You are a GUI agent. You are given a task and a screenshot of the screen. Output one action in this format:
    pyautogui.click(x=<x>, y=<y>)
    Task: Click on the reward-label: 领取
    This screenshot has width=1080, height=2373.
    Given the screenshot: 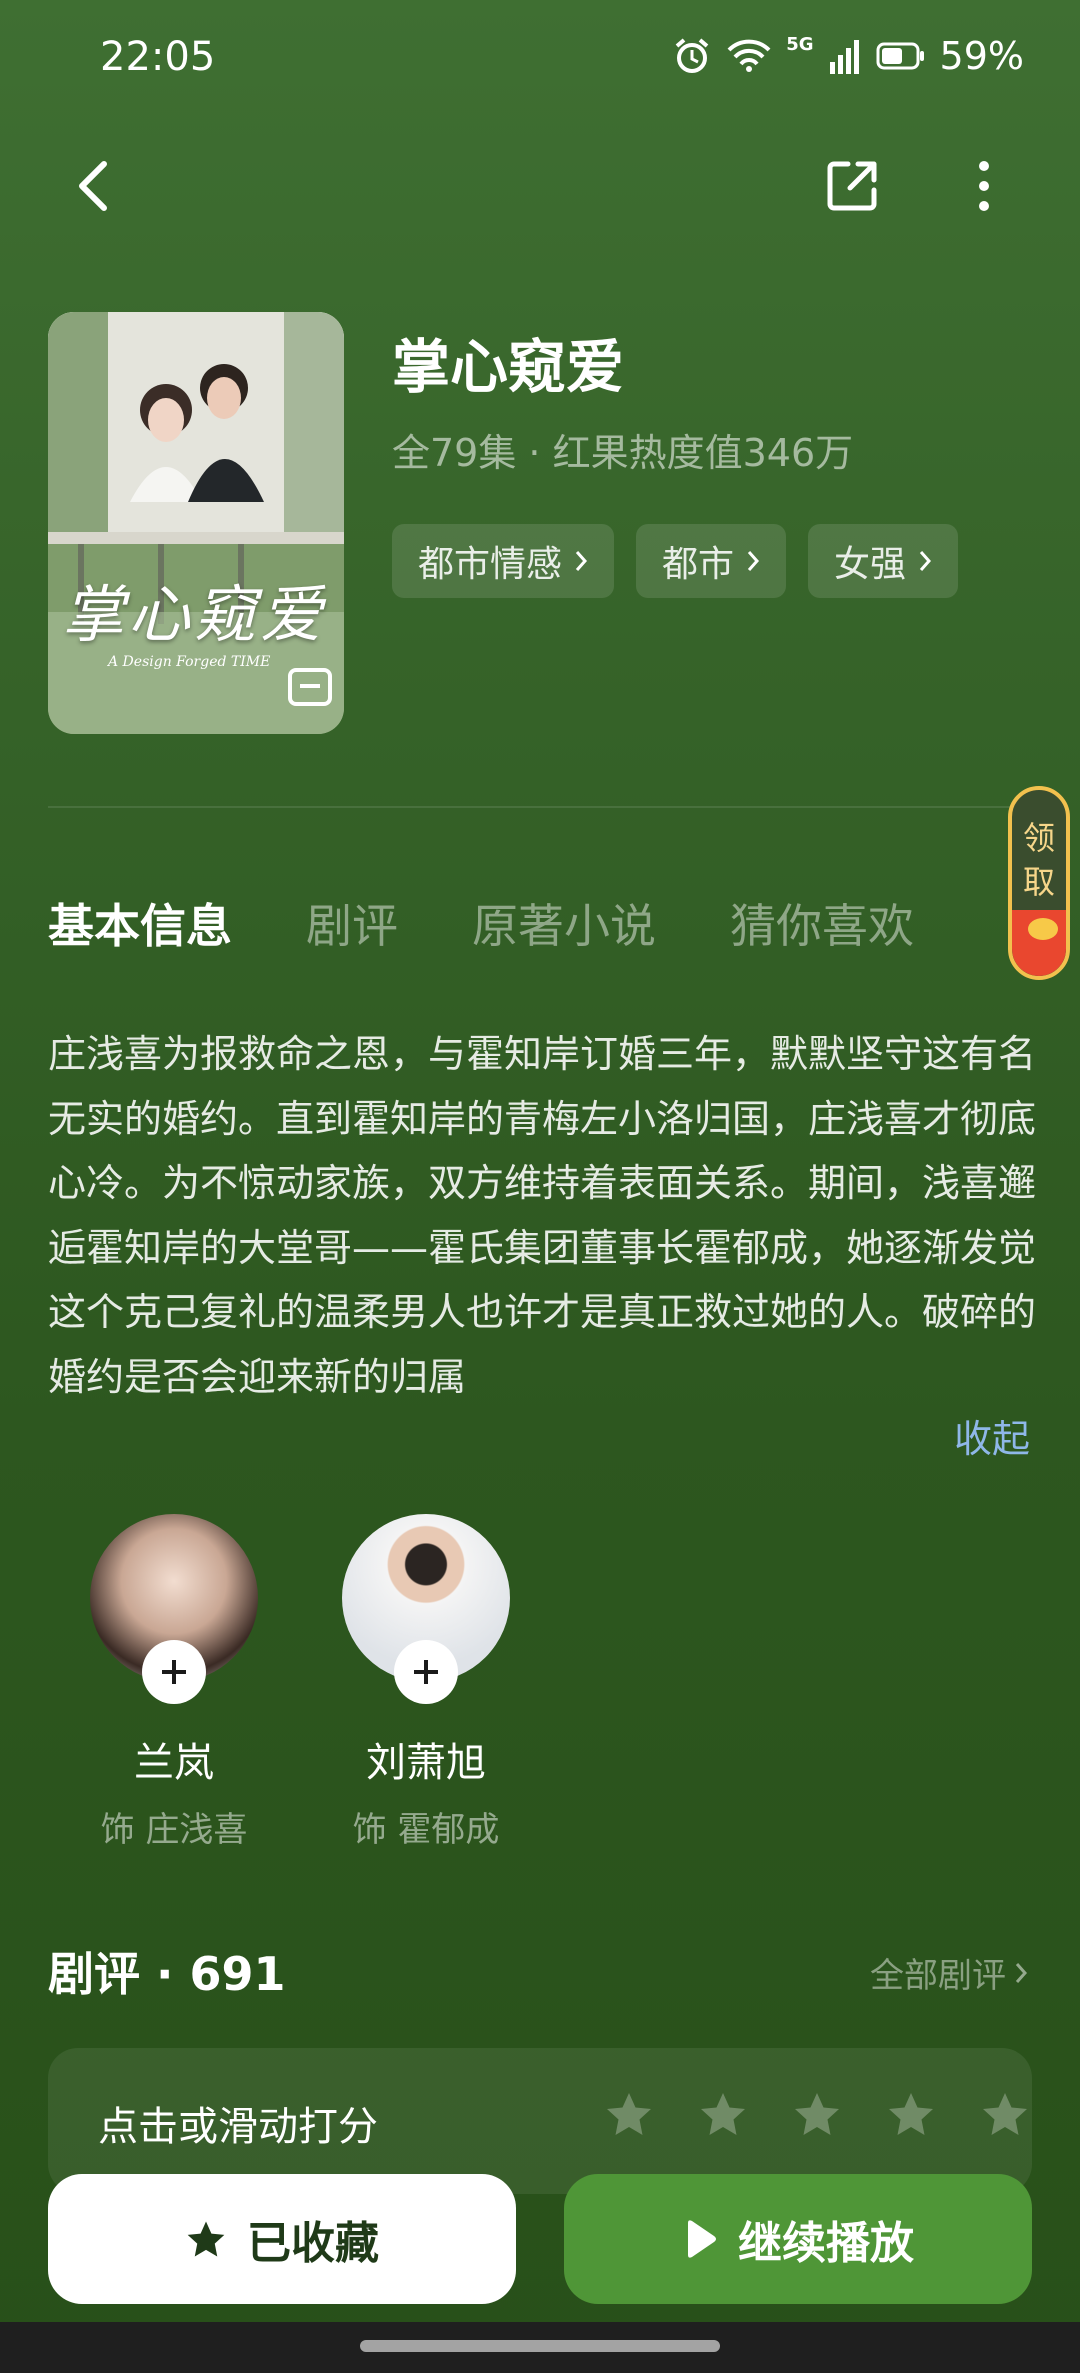 What is the action you would take?
    pyautogui.click(x=1038, y=860)
    